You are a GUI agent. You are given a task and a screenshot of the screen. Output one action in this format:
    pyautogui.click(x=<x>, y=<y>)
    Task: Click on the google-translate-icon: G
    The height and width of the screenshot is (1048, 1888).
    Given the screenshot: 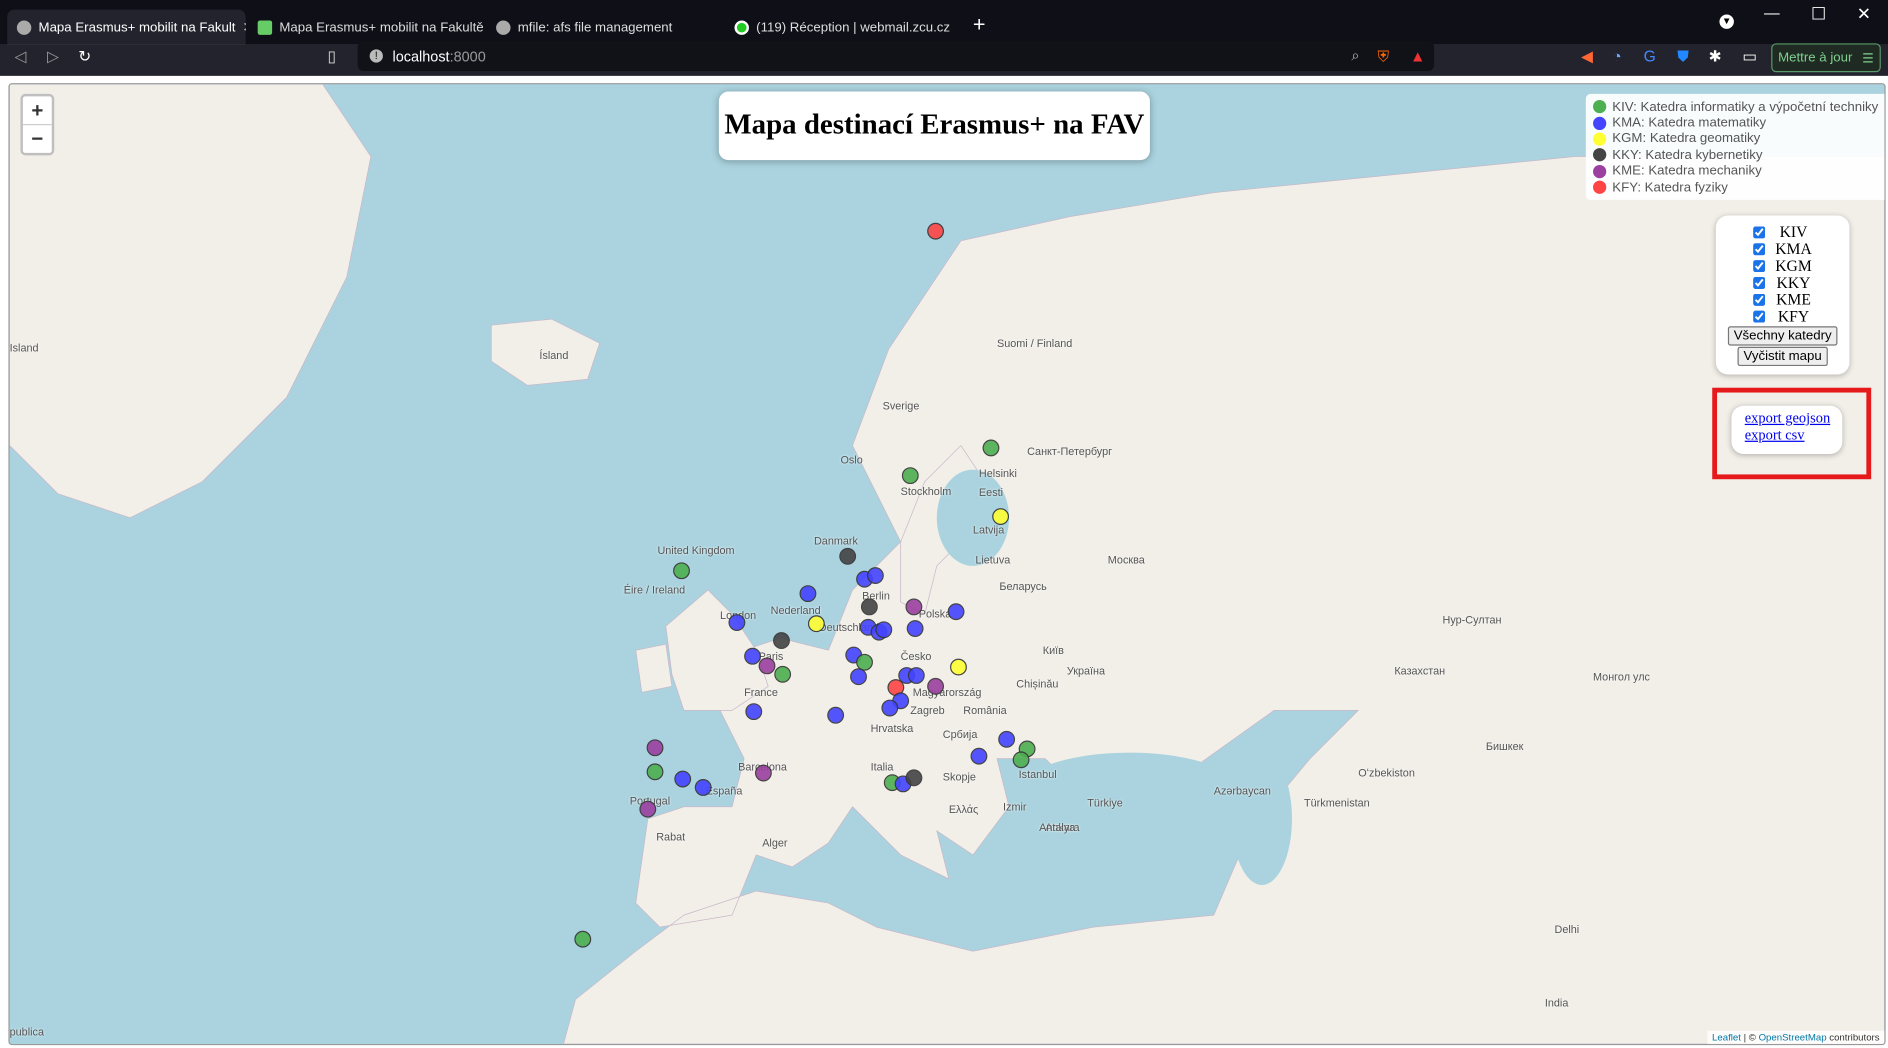 What is the action you would take?
    pyautogui.click(x=1650, y=56)
    